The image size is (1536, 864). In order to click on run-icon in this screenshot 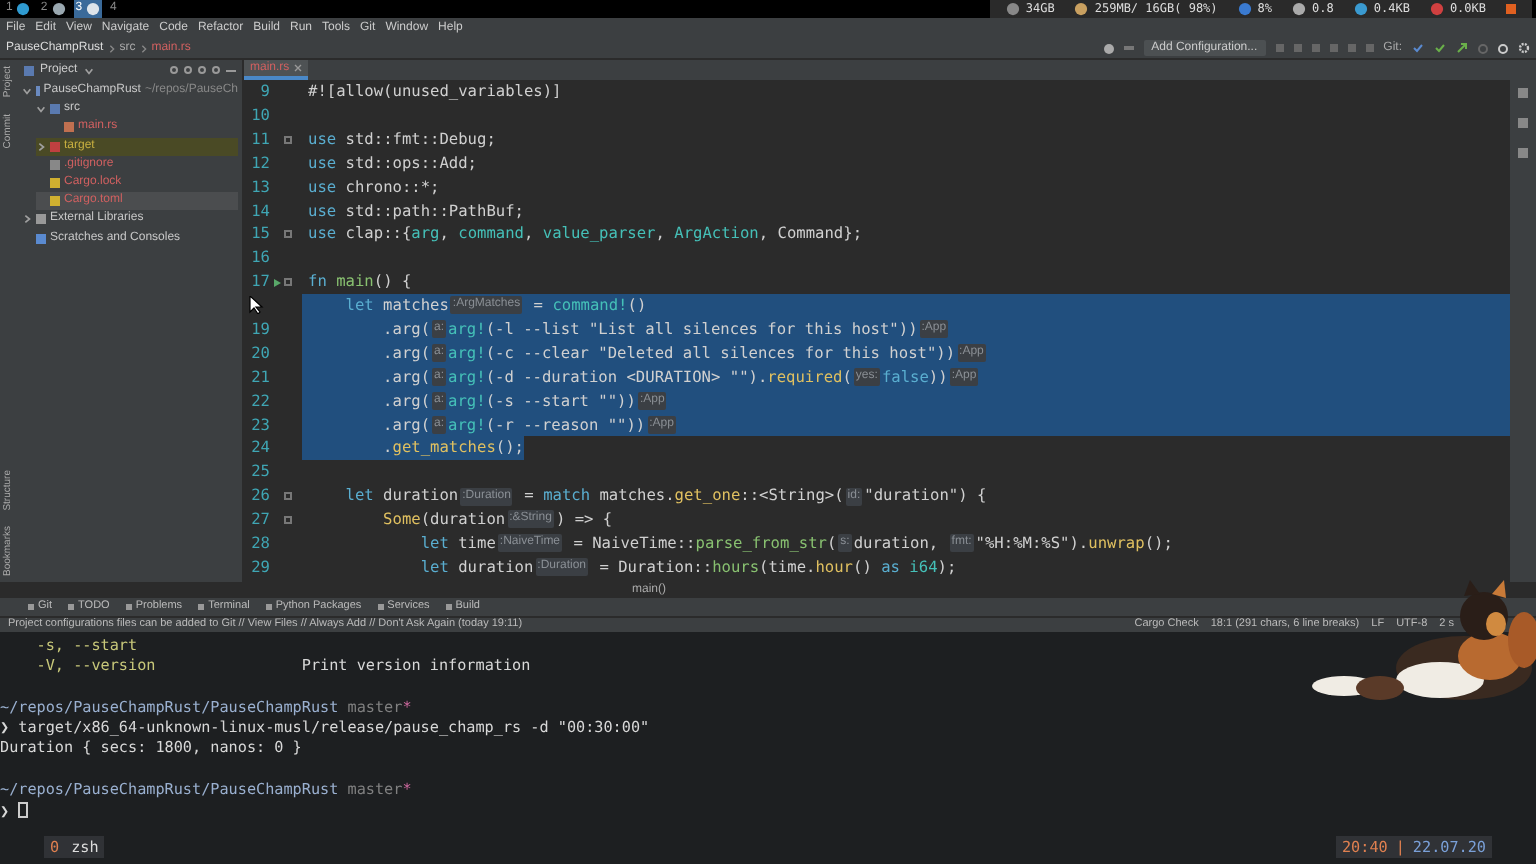, I will do `click(276, 282)`.